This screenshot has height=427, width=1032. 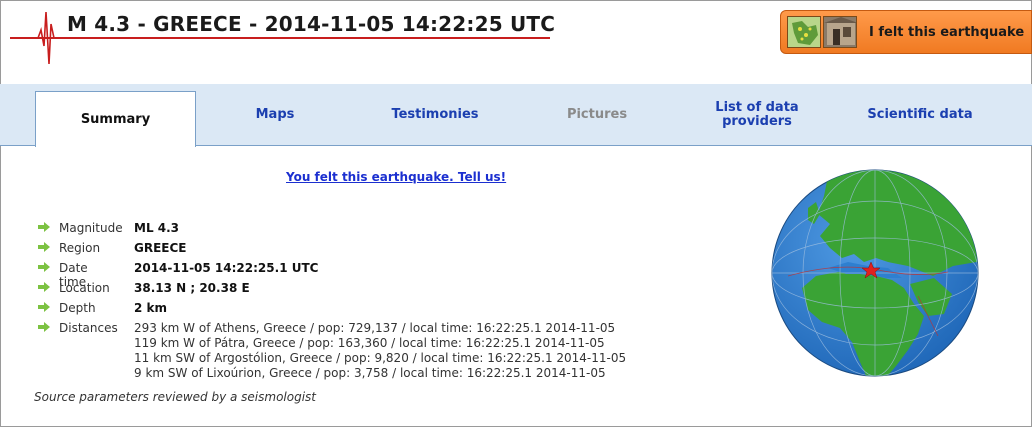 I want to click on felt-earthquake-button: I felt this earthquake, so click(x=906, y=32).